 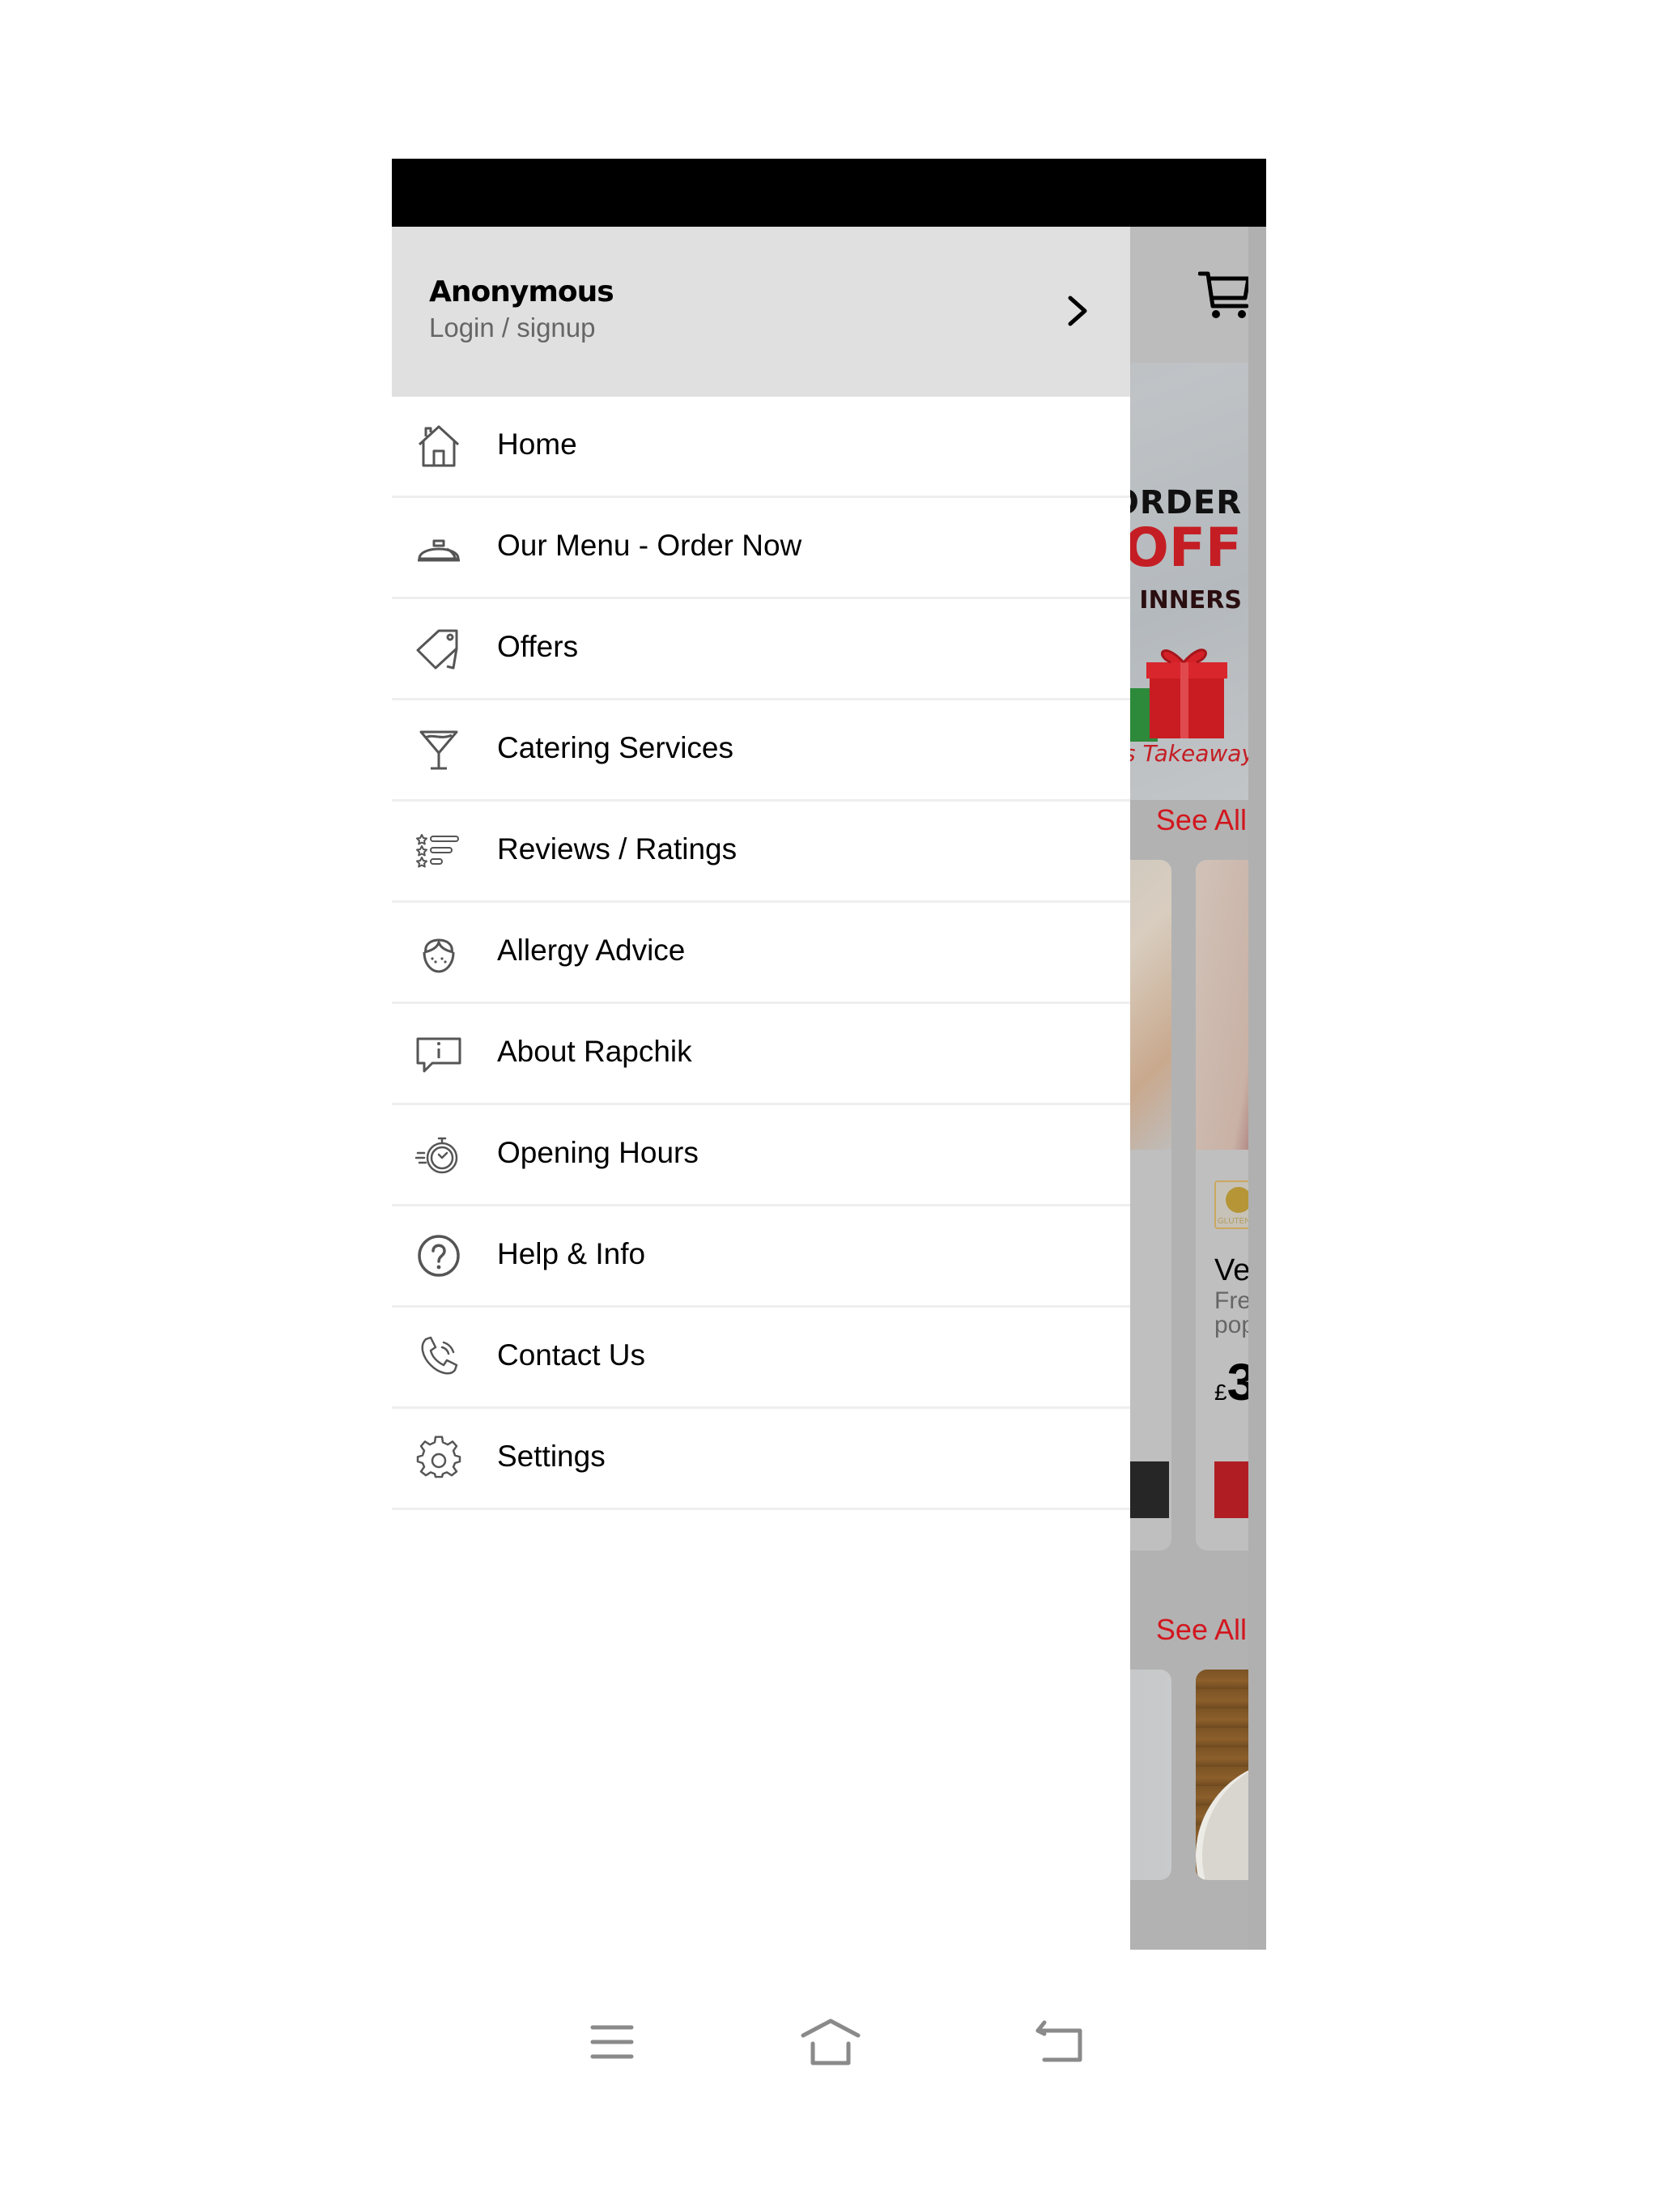 I want to click on menu-item-label: Our Menu - Order Now, so click(x=649, y=545).